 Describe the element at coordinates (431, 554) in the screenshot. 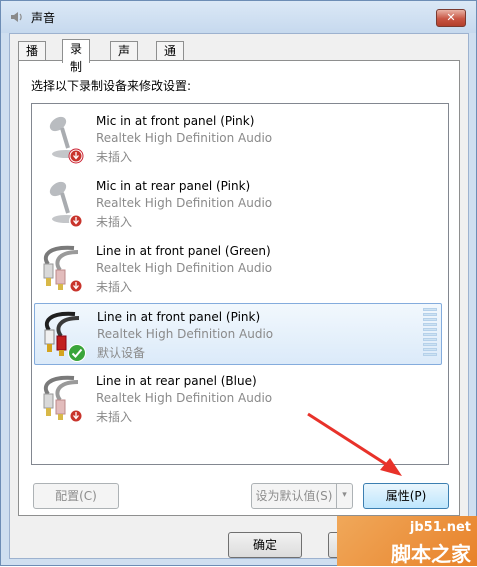

I see `watermark-brand: 脚本之家` at that location.